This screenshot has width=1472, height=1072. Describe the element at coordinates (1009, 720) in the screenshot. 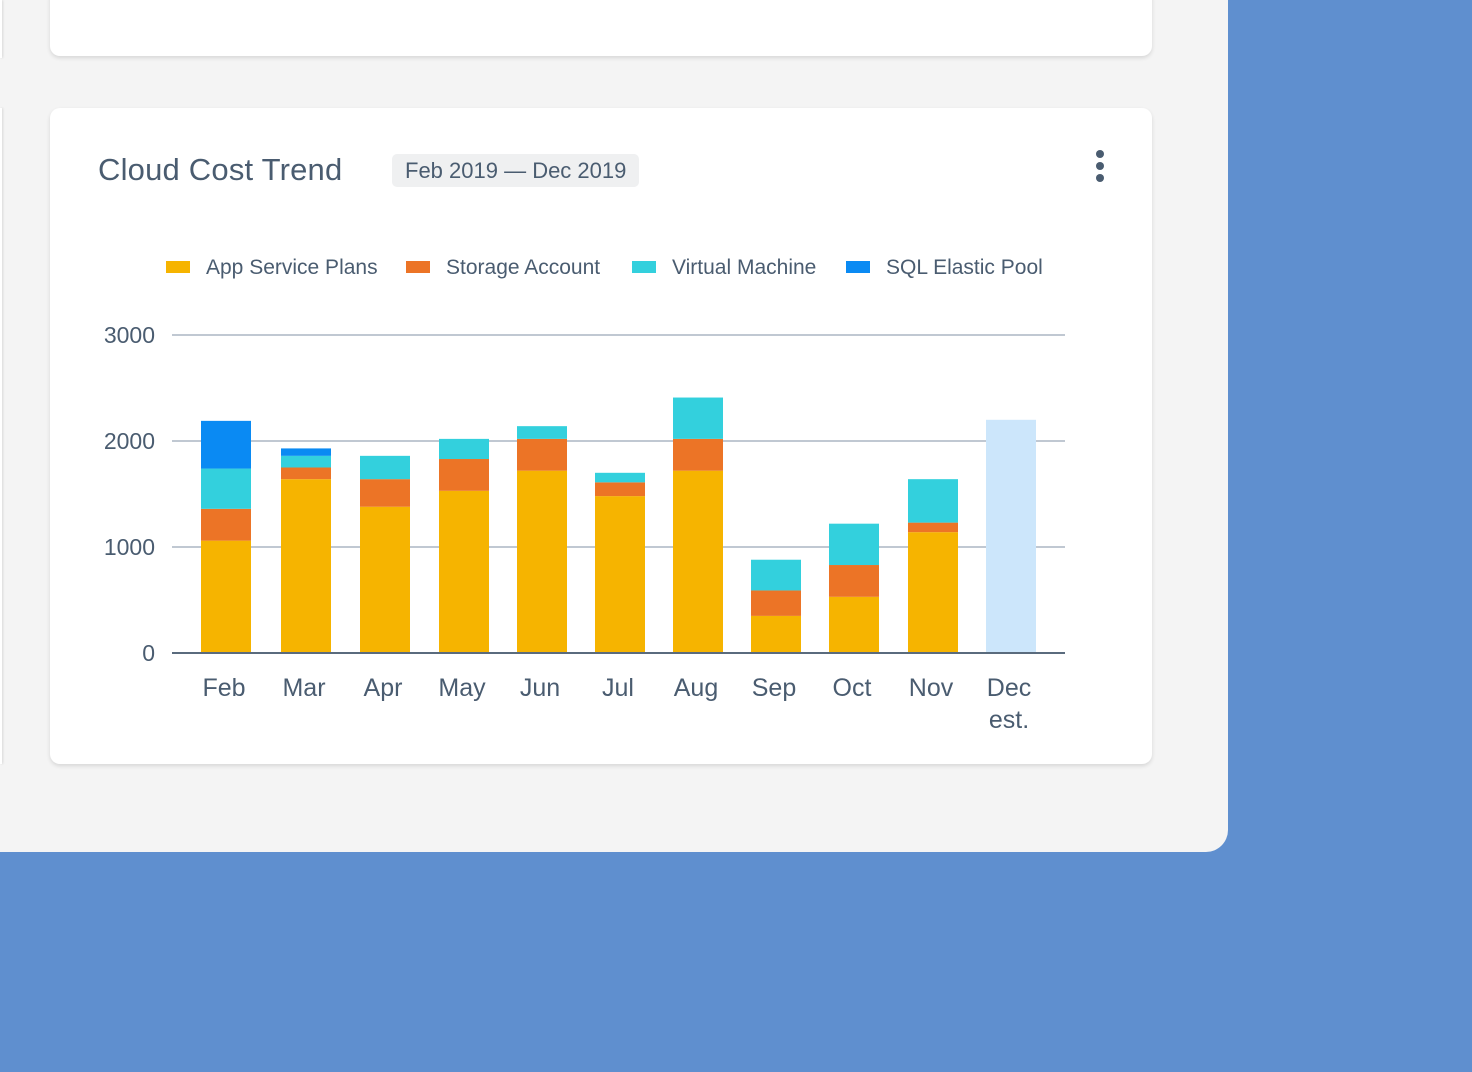

I see `x-tick-label-line: est.` at that location.